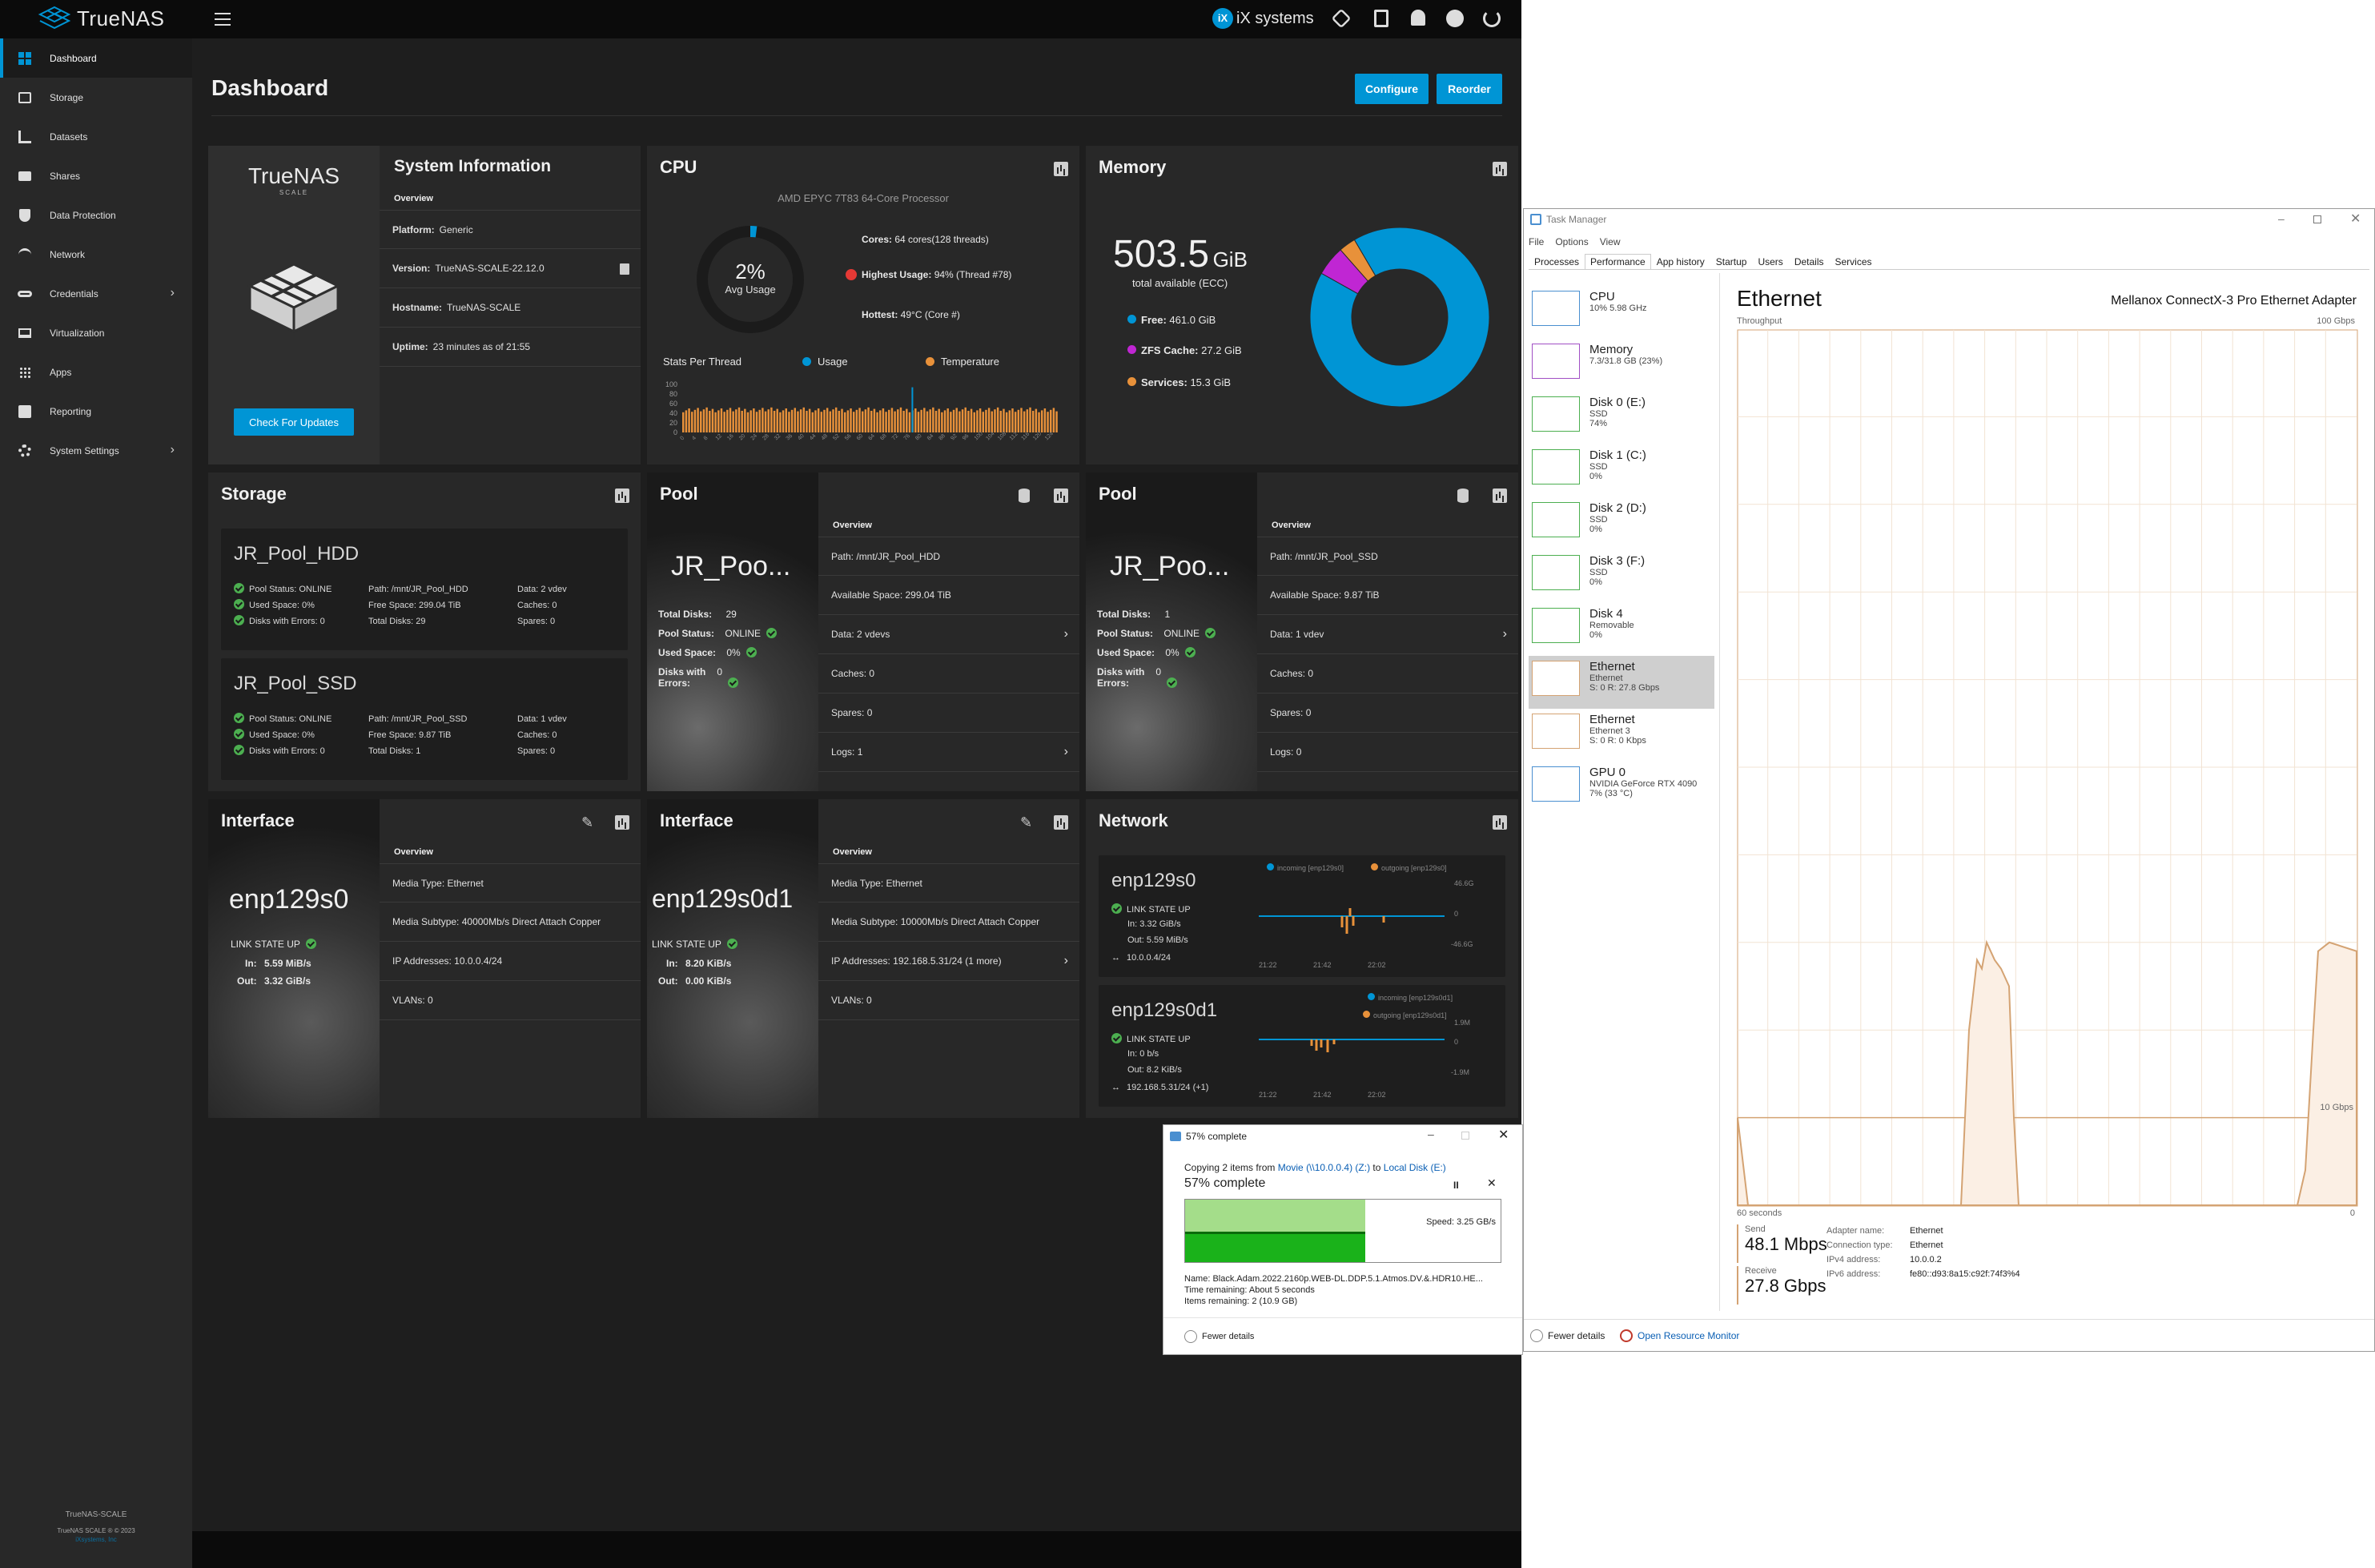 This screenshot has height=1568, width=2375. What do you see at coordinates (1622, 736) in the screenshot?
I see `tm-perf-item-8: Ethernet Ethernet 3 S: 0 R: 0 Kbps` at bounding box center [1622, 736].